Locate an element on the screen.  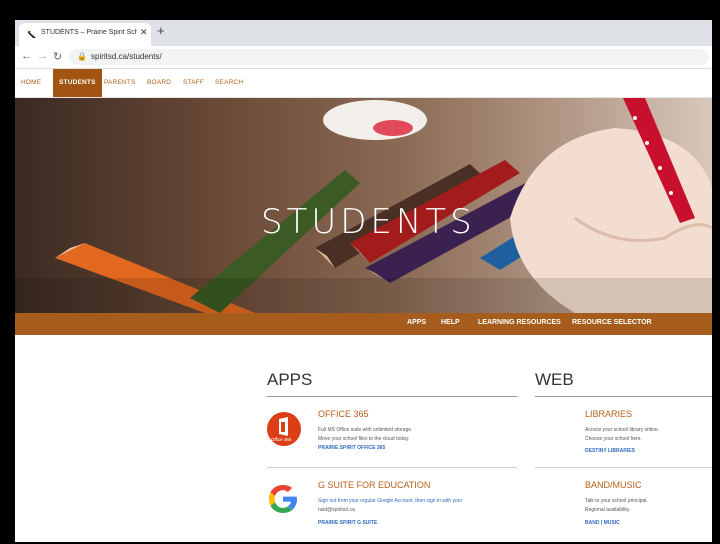
web-divider is located at coordinates (623, 396).